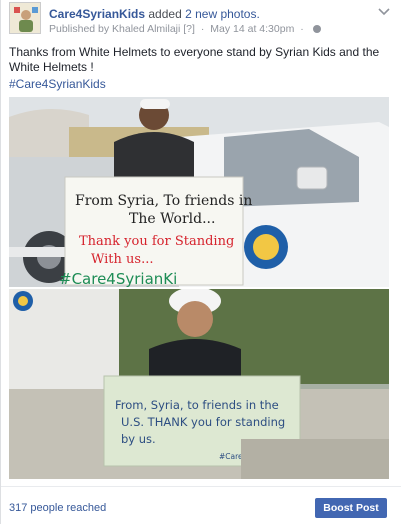  I want to click on published-by: Published by Khaled Almilaji [?], so click(122, 29).